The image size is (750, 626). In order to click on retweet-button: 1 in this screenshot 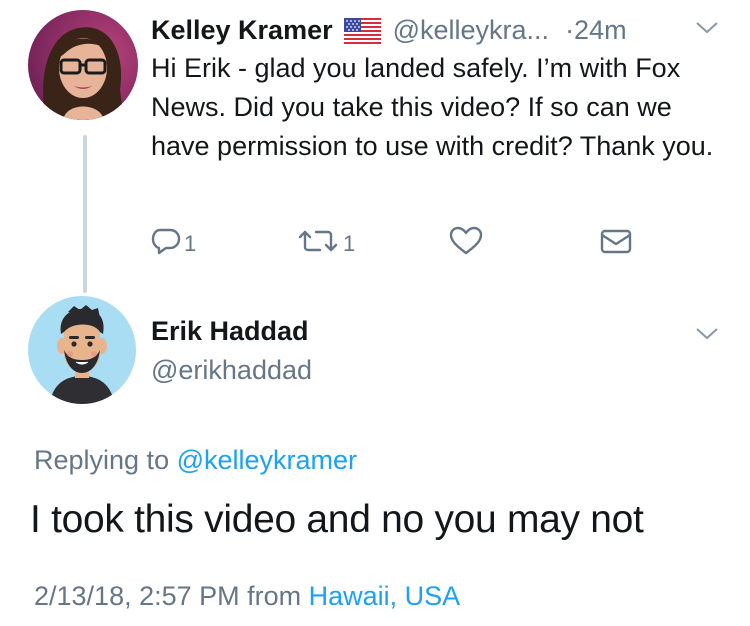, I will do `click(325, 244)`.